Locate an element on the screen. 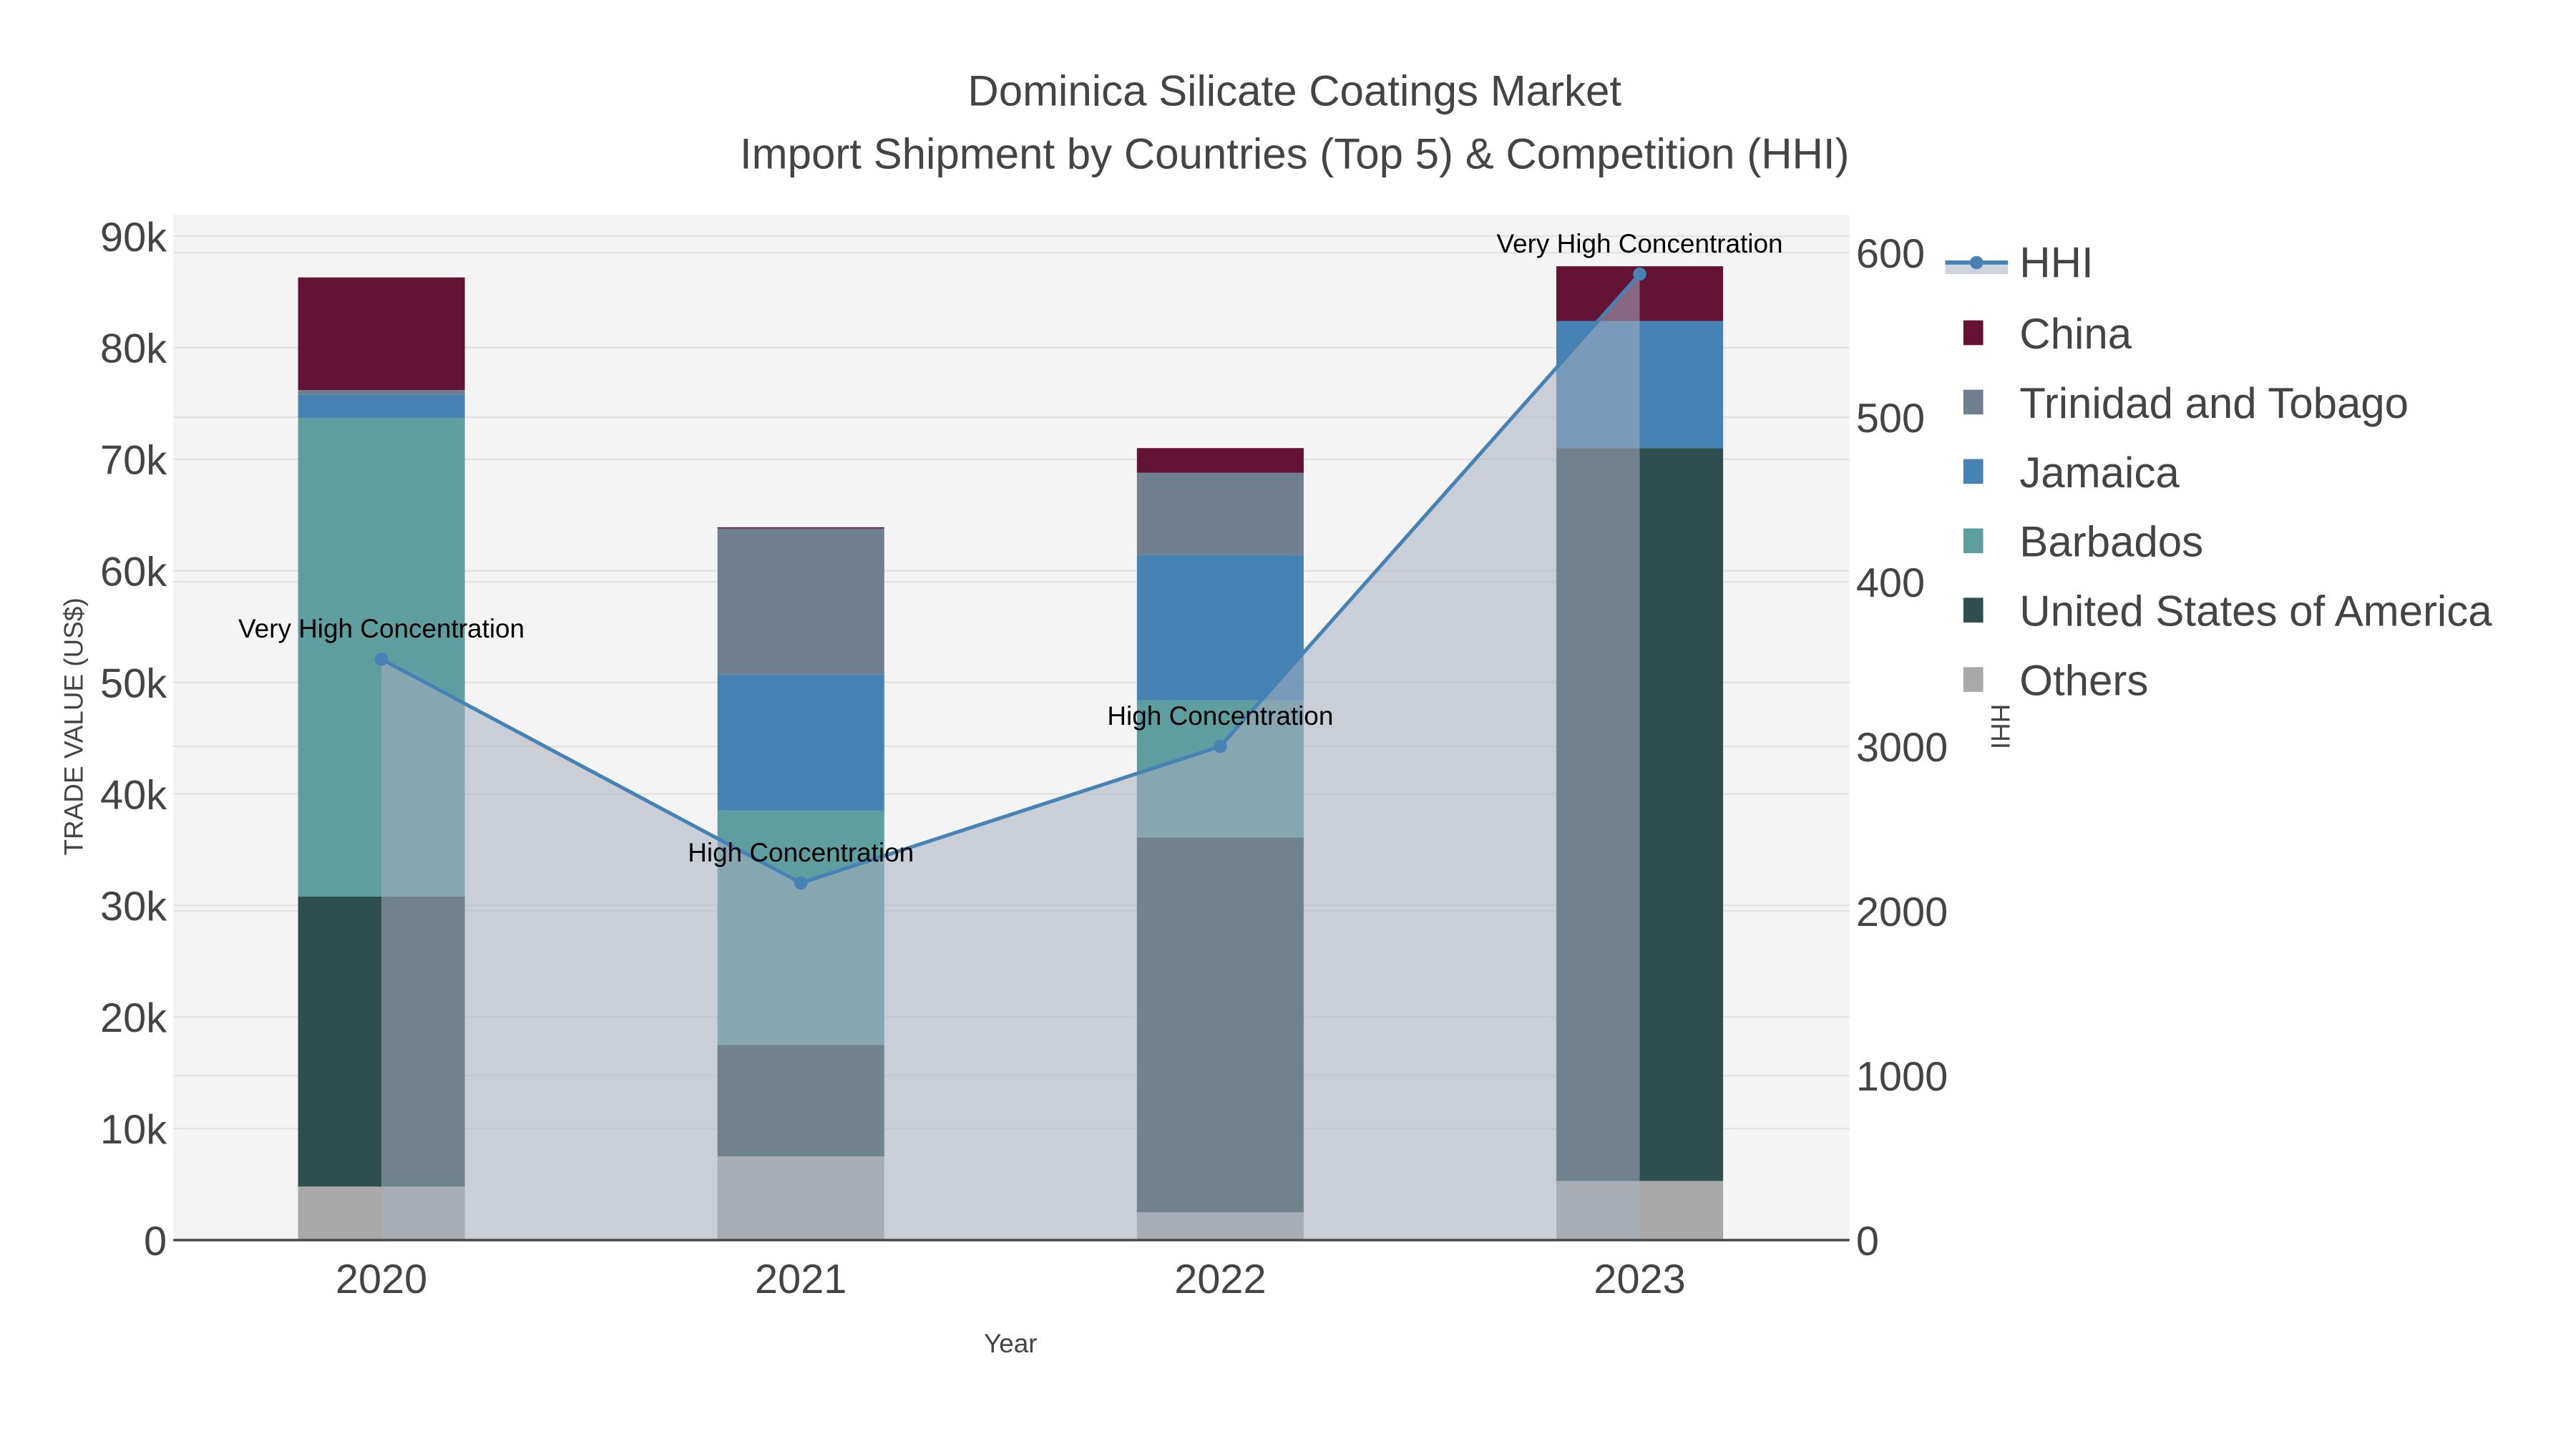 The width and height of the screenshot is (2576, 1449). y2-tick-label: 0 is located at coordinates (1867, 1241).